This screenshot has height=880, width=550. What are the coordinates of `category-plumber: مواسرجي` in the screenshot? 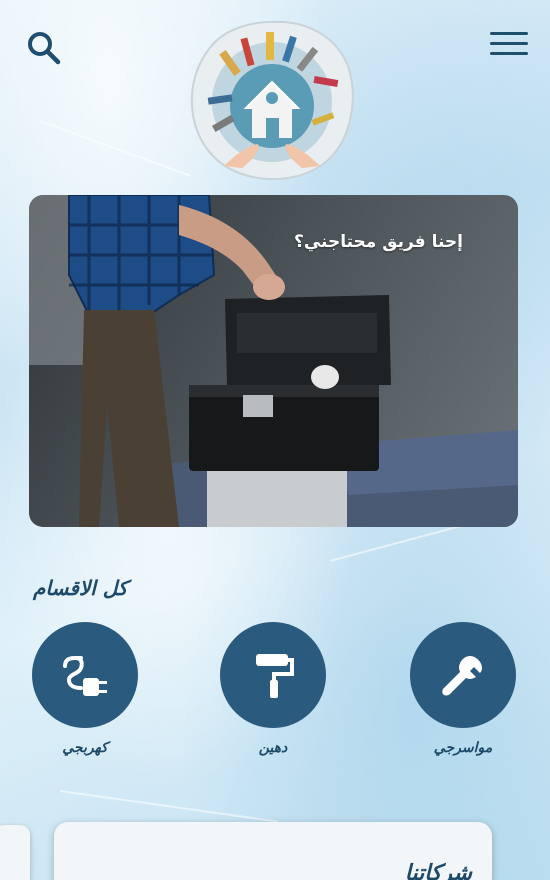 It's located at (463, 689).